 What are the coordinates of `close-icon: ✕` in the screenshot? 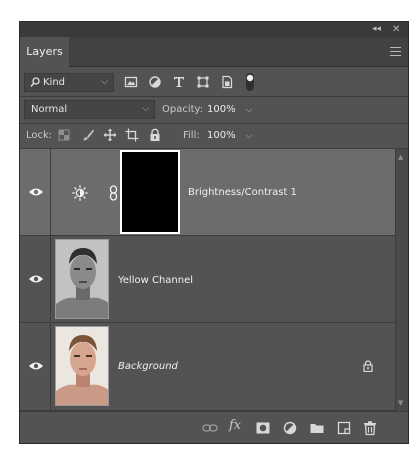 It's located at (396, 29).